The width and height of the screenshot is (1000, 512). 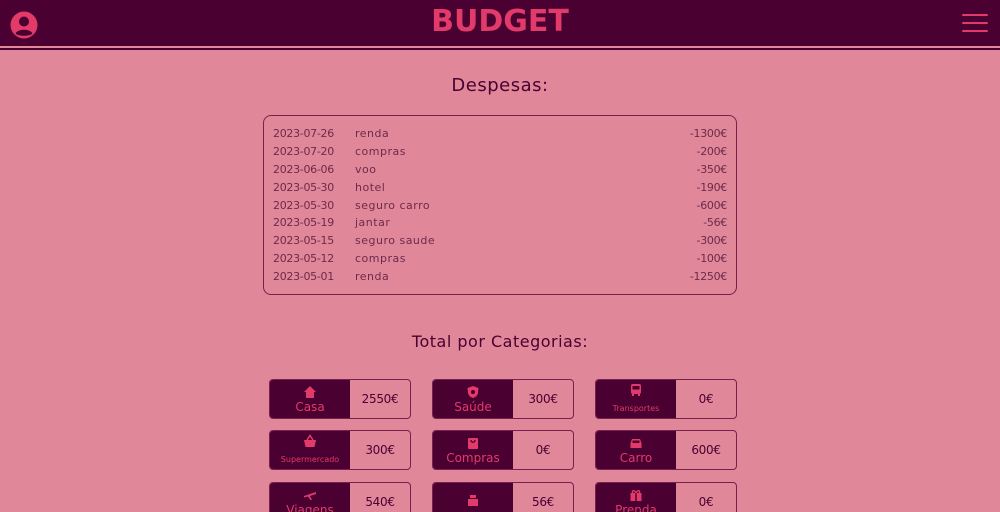 I want to click on expense-row: 2023-05-15 seguro saude -300€, so click(x=500, y=241).